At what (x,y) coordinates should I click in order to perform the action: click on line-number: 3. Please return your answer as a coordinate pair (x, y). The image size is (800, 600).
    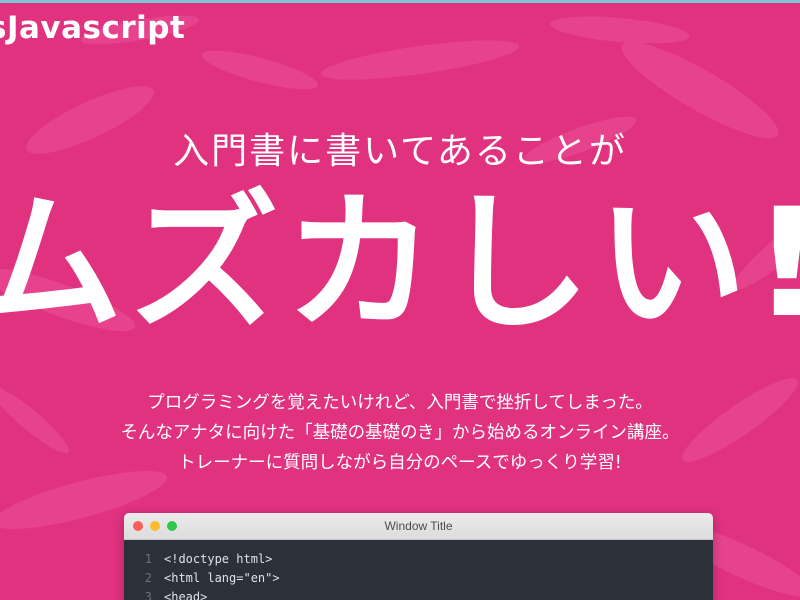
    Looking at the image, I should click on (148, 595).